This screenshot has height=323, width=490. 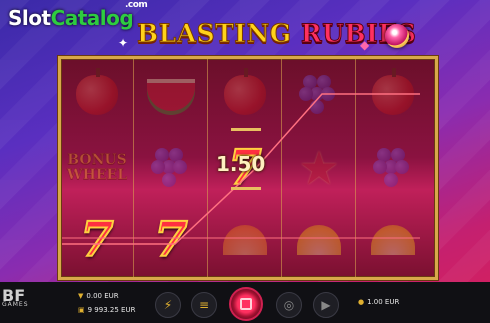 I want to click on trophy-icon: ▼, so click(x=81, y=296).